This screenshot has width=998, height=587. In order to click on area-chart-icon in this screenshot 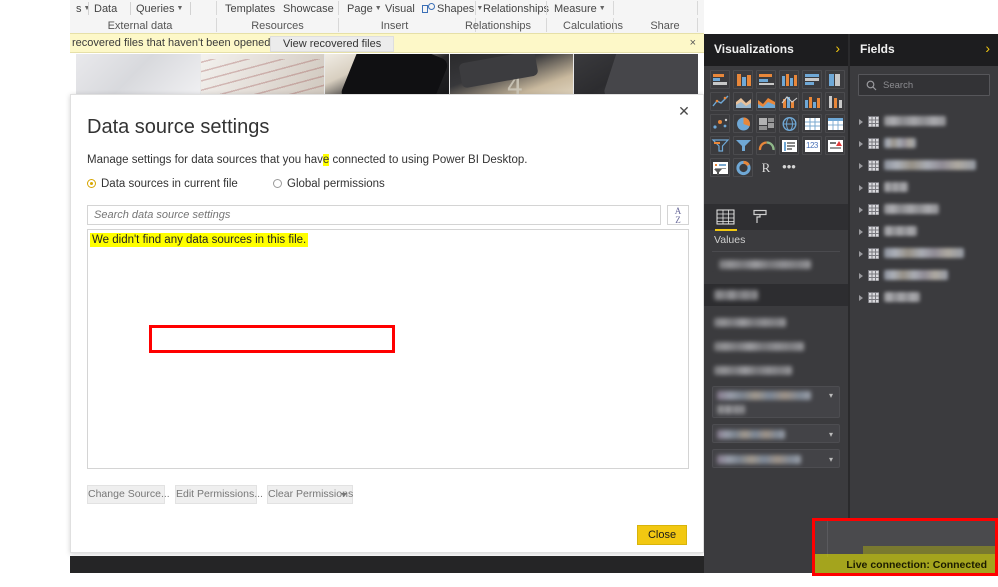, I will do `click(743, 101)`.